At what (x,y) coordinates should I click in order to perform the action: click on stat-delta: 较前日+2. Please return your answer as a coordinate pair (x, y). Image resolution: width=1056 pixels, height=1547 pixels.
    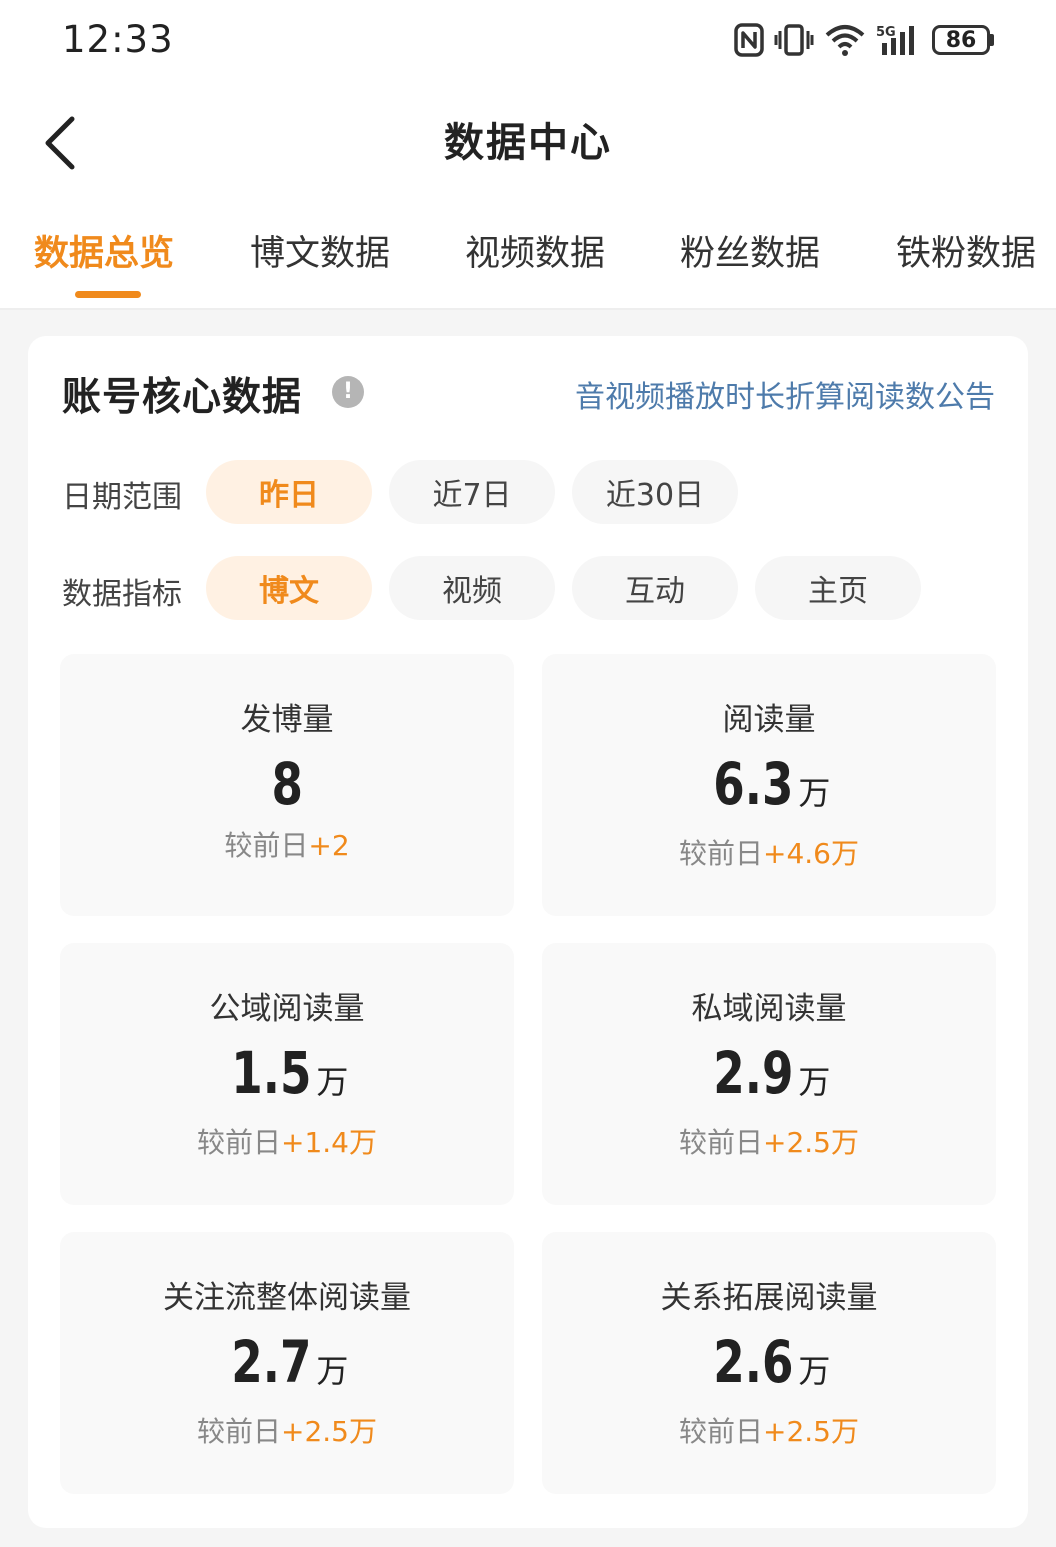
    Looking at the image, I should click on (287, 844).